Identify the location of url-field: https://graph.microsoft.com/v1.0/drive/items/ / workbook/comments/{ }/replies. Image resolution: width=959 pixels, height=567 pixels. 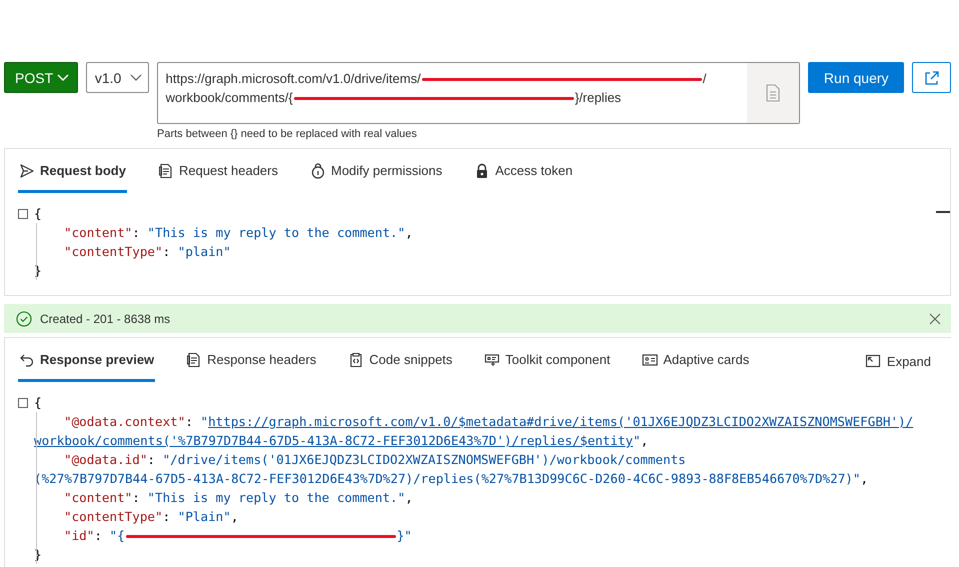
(478, 93).